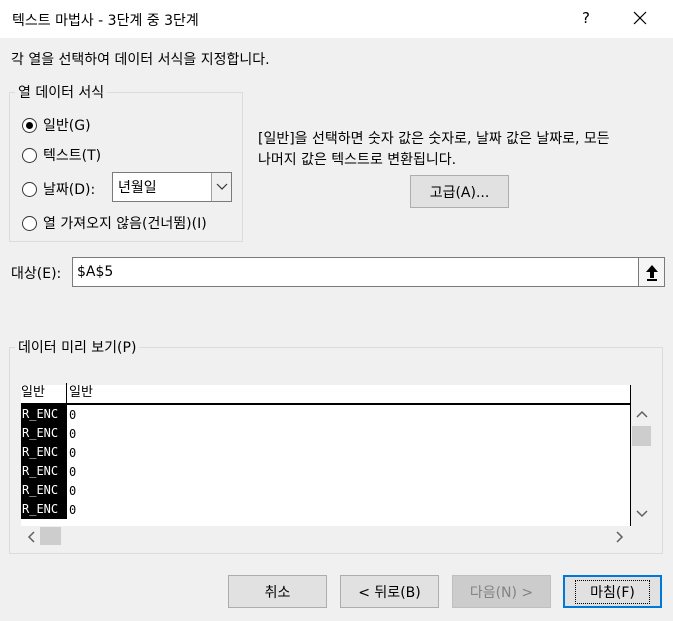 The width and height of the screenshot is (673, 621). I want to click on preview-vertical-scrollbar, so click(642, 465).